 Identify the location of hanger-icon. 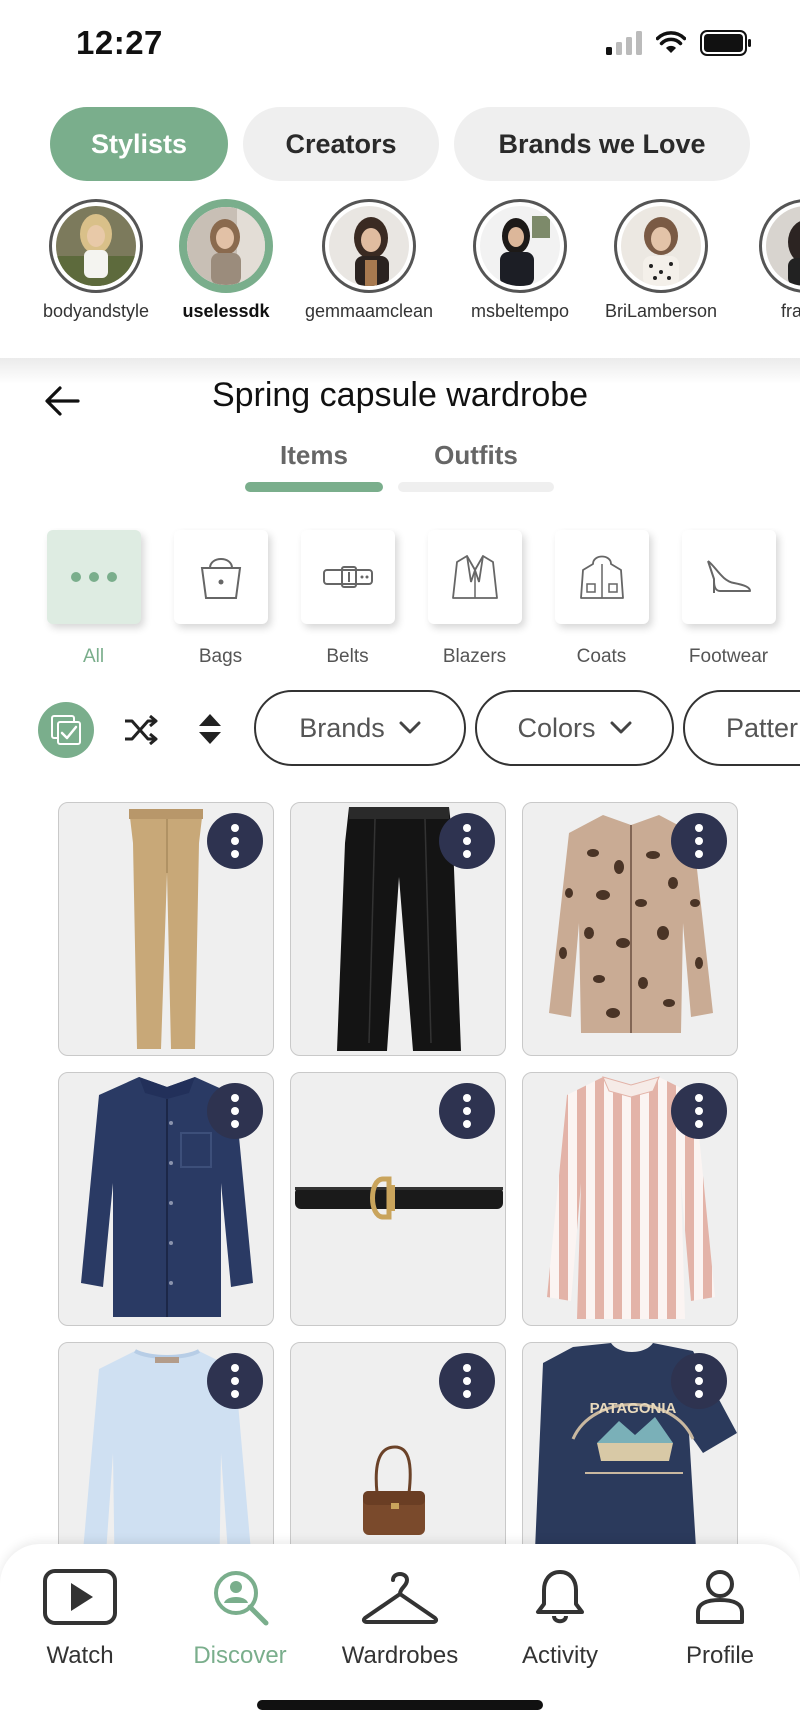
(400, 1598).